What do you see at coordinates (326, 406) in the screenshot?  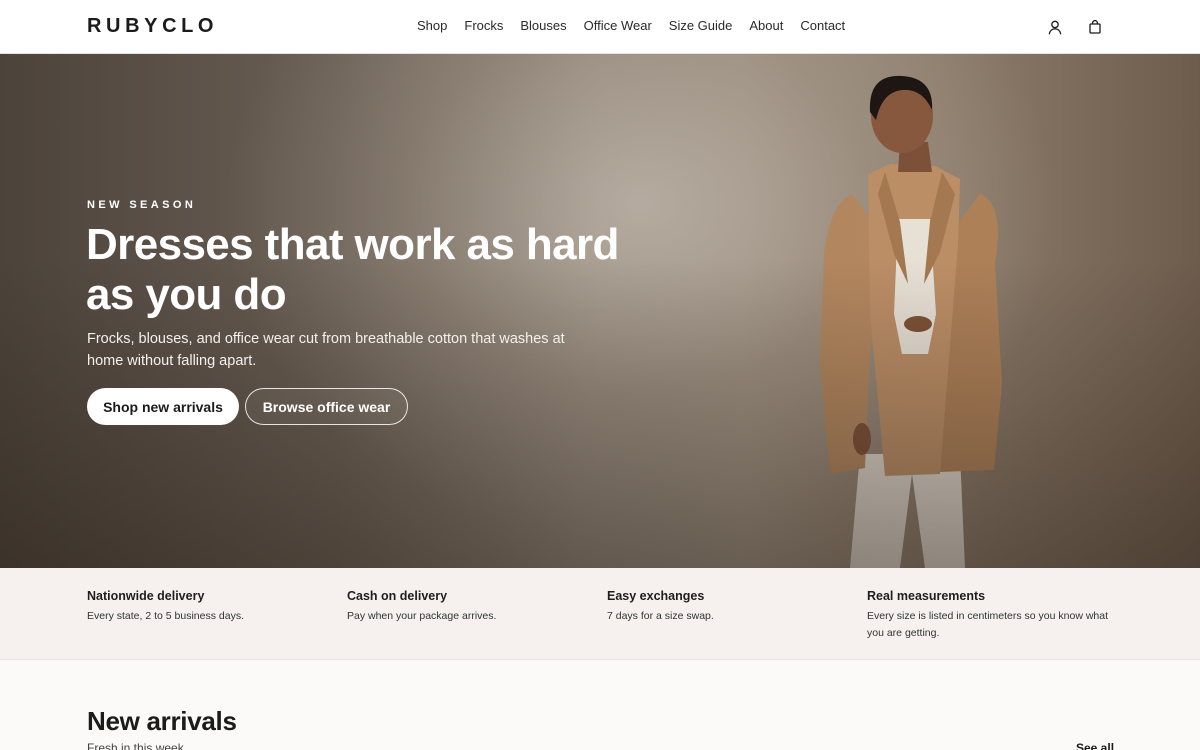 I see `browse-office-wear-button: Browse office wear` at bounding box center [326, 406].